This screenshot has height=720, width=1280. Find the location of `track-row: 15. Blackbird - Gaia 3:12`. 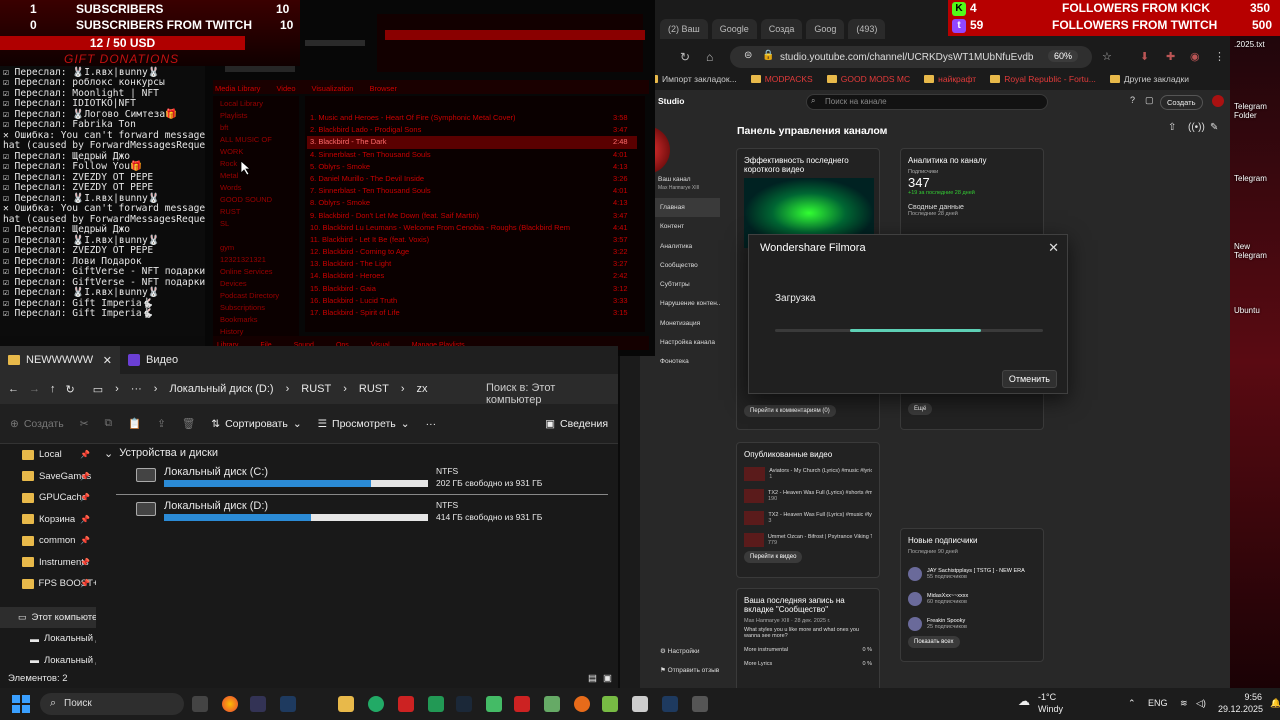

track-row: 15. Blackbird - Gaia 3:12 is located at coordinates (472, 289).